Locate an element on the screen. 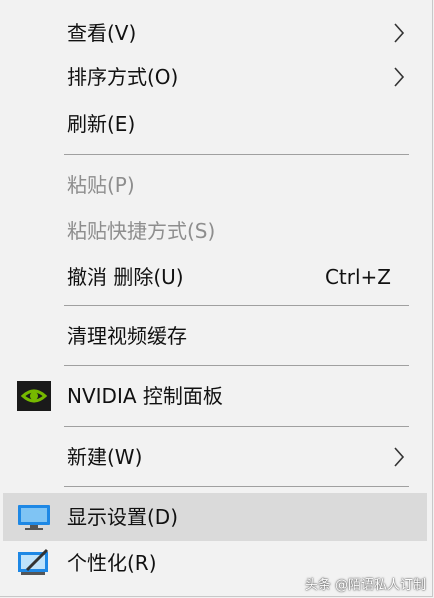  menu-item-label: 显示设置(D) is located at coordinates (123, 517).